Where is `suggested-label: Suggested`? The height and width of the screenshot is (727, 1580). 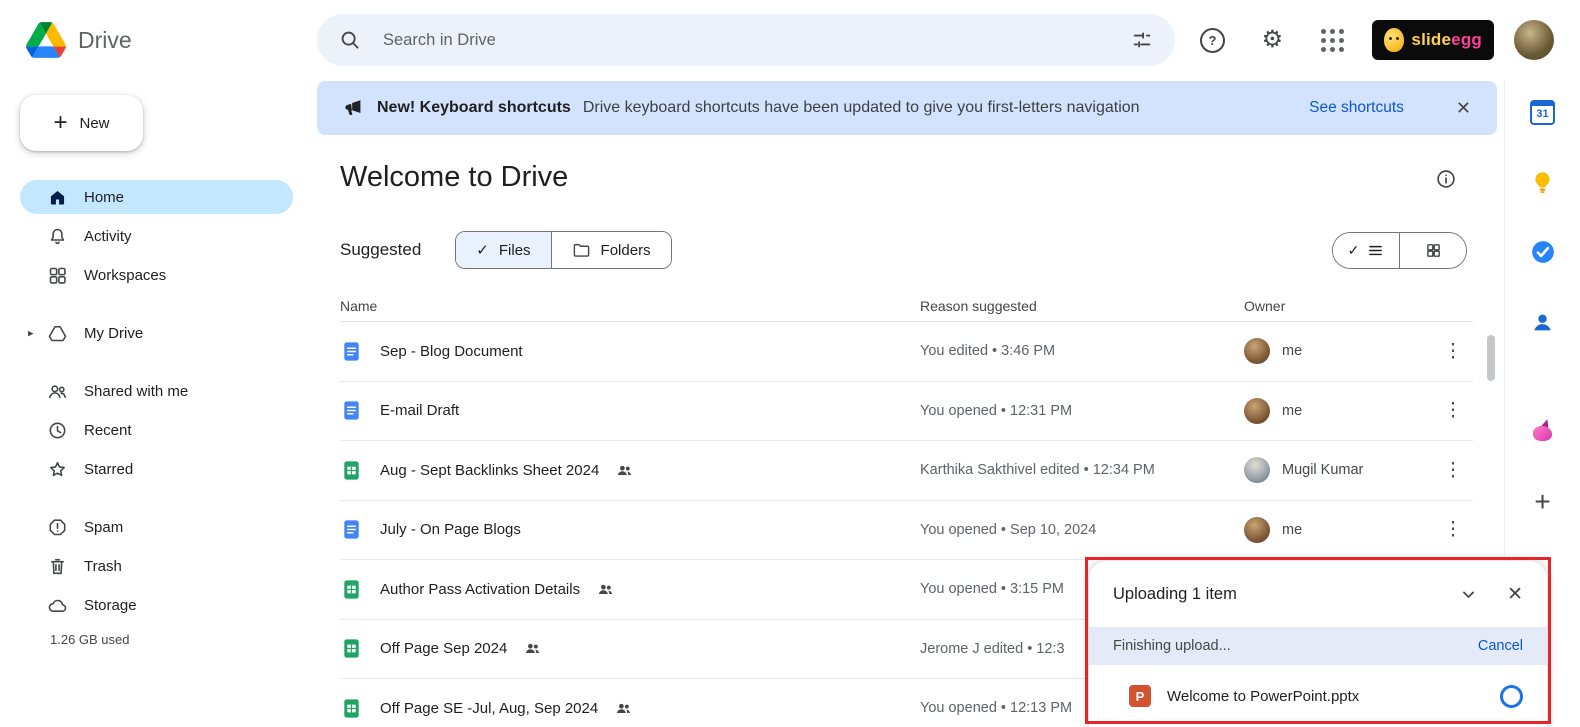 suggested-label: Suggested is located at coordinates (381, 249).